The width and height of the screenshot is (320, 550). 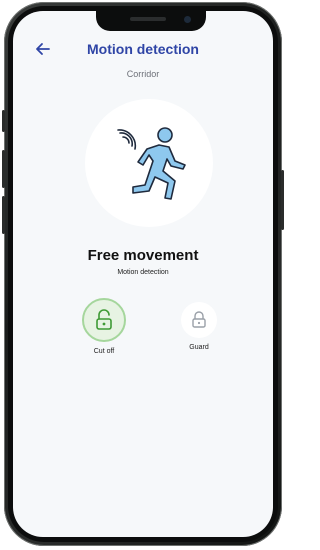 I want to click on page-title: Motion detection, so click(x=143, y=49).